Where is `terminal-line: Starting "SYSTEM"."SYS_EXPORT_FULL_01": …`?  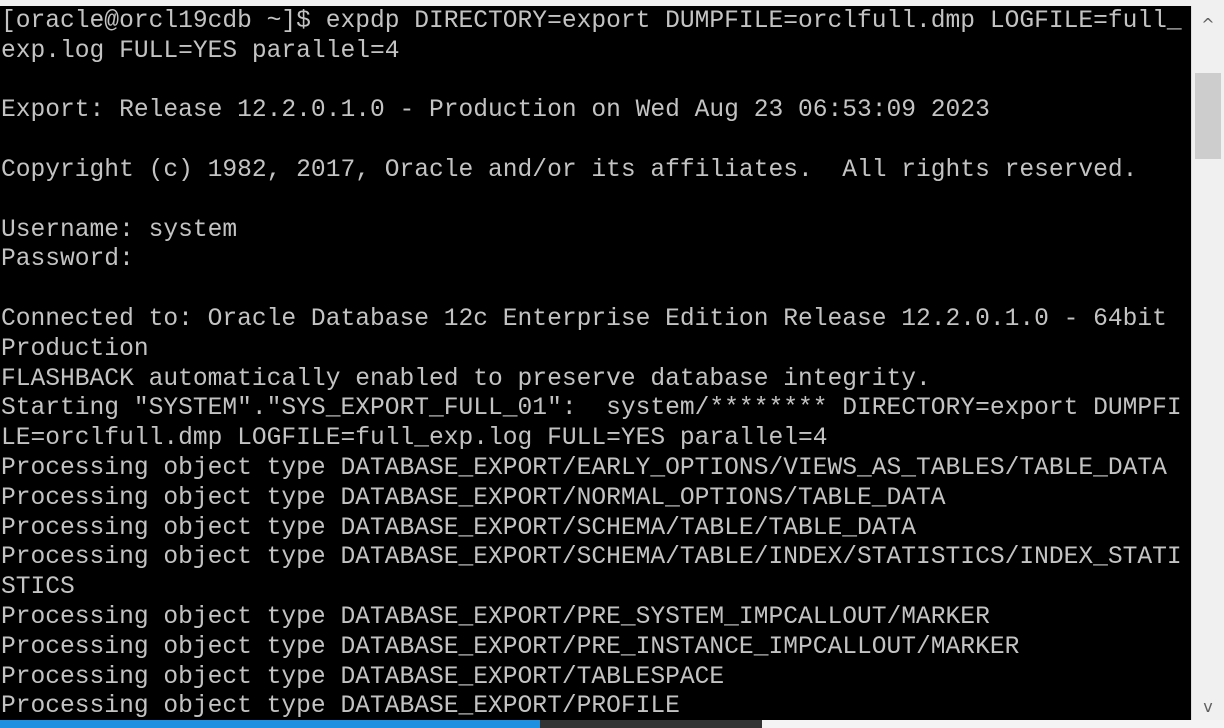 terminal-line: Starting "SYSTEM"."SYS_EXPORT_FULL_01": … is located at coordinates (591, 409).